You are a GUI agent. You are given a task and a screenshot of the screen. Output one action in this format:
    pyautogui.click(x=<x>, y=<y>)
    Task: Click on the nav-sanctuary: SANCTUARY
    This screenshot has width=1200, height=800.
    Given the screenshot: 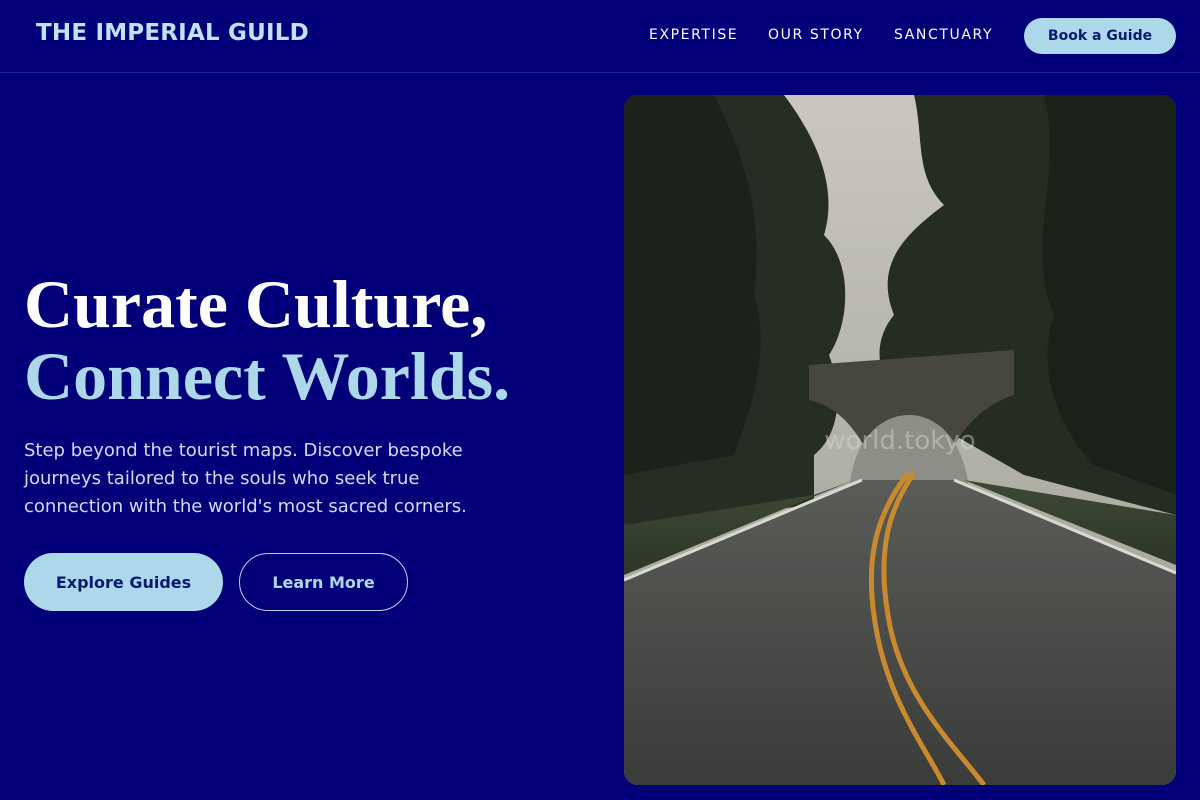 What is the action you would take?
    pyautogui.click(x=943, y=35)
    